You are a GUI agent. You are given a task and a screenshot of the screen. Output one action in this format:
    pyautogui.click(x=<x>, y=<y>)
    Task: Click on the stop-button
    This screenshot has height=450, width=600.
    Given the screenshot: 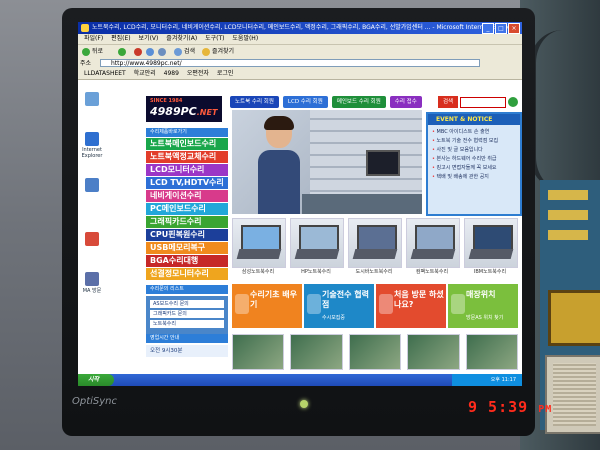 What is the action you would take?
    pyautogui.click(x=139, y=52)
    